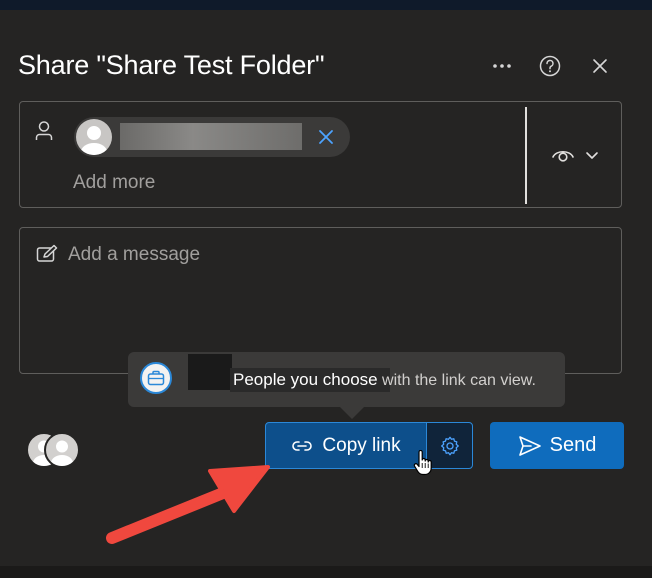 This screenshot has height=578, width=652. I want to click on gear-icon, so click(449, 445).